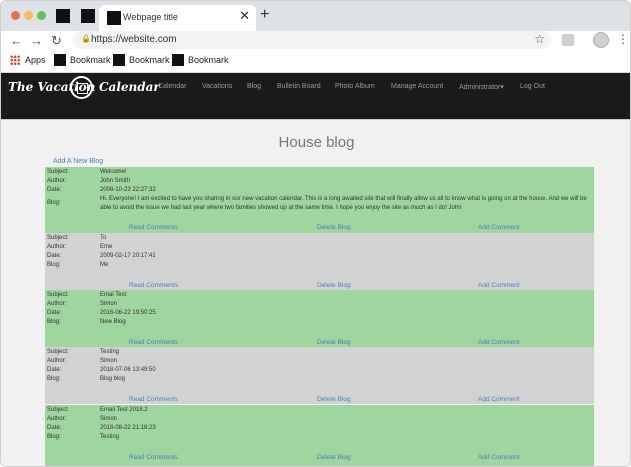 This screenshot has height=467, width=631. Describe the element at coordinates (355, 86) in the screenshot. I see `nav-photo-album: Photo Album` at that location.